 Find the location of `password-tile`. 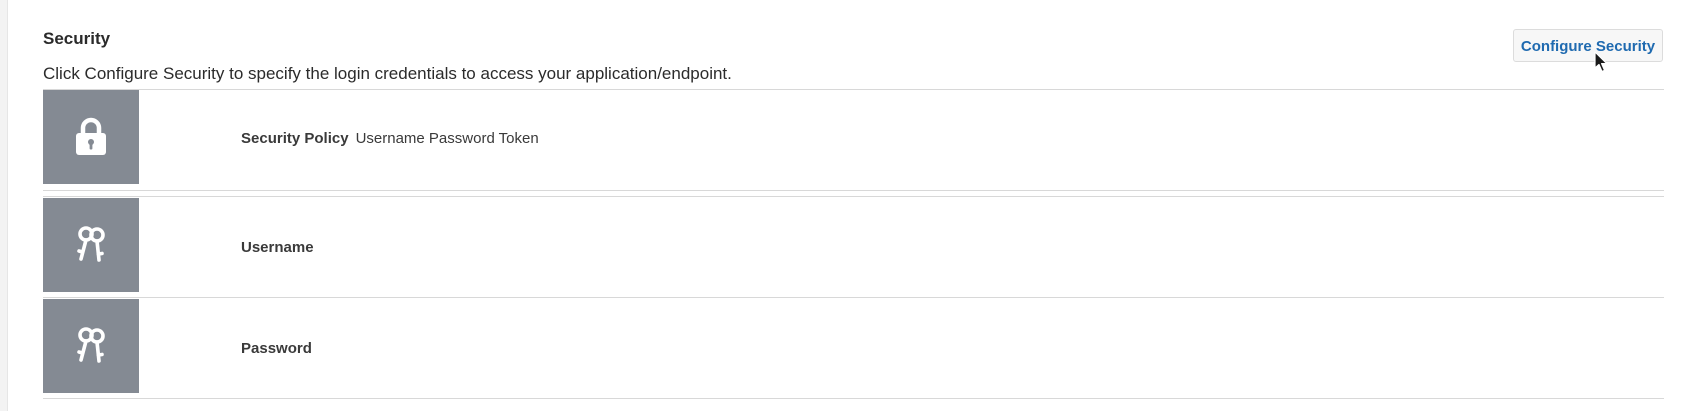

password-tile is located at coordinates (91, 346).